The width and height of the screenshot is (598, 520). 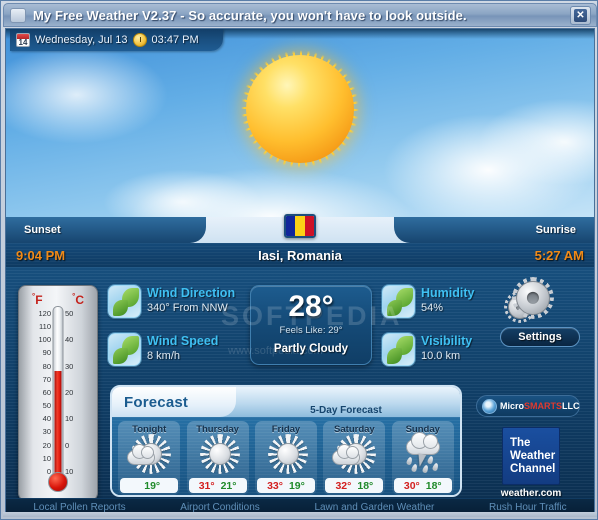 What do you see at coordinates (58, 482) in the screenshot?
I see `thermometer-bulb` at bounding box center [58, 482].